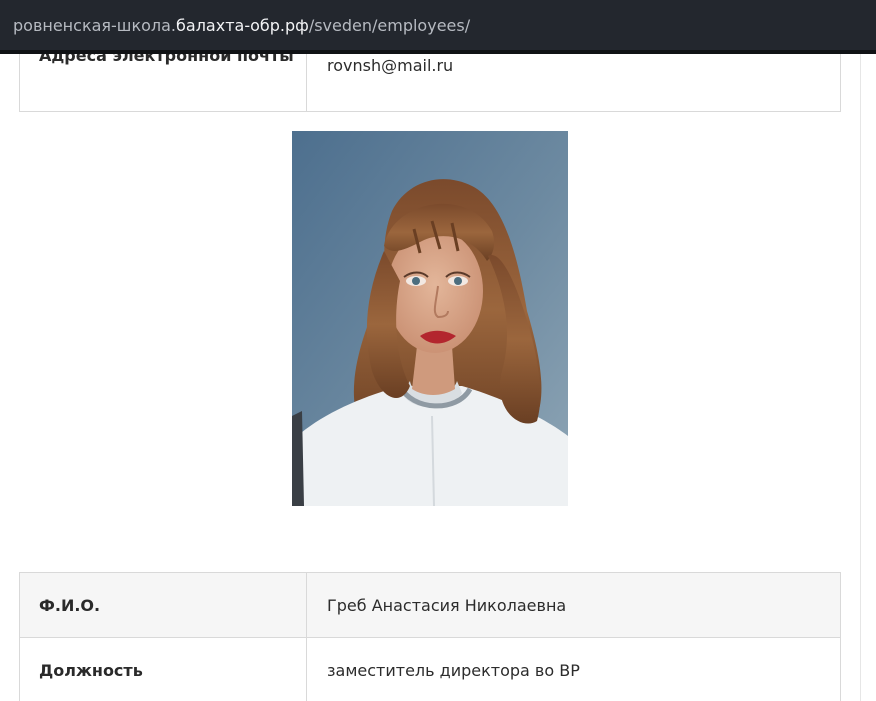 The height and width of the screenshot is (701, 876). What do you see at coordinates (389, 25) in the screenshot?
I see `url-path: /sveden/employees/` at bounding box center [389, 25].